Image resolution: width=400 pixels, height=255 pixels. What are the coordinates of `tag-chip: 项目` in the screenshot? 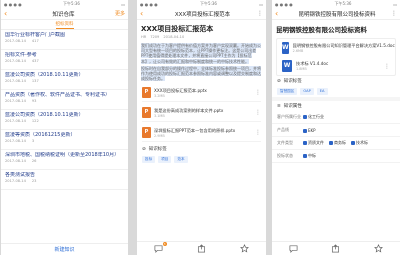 It's located at (165, 160).